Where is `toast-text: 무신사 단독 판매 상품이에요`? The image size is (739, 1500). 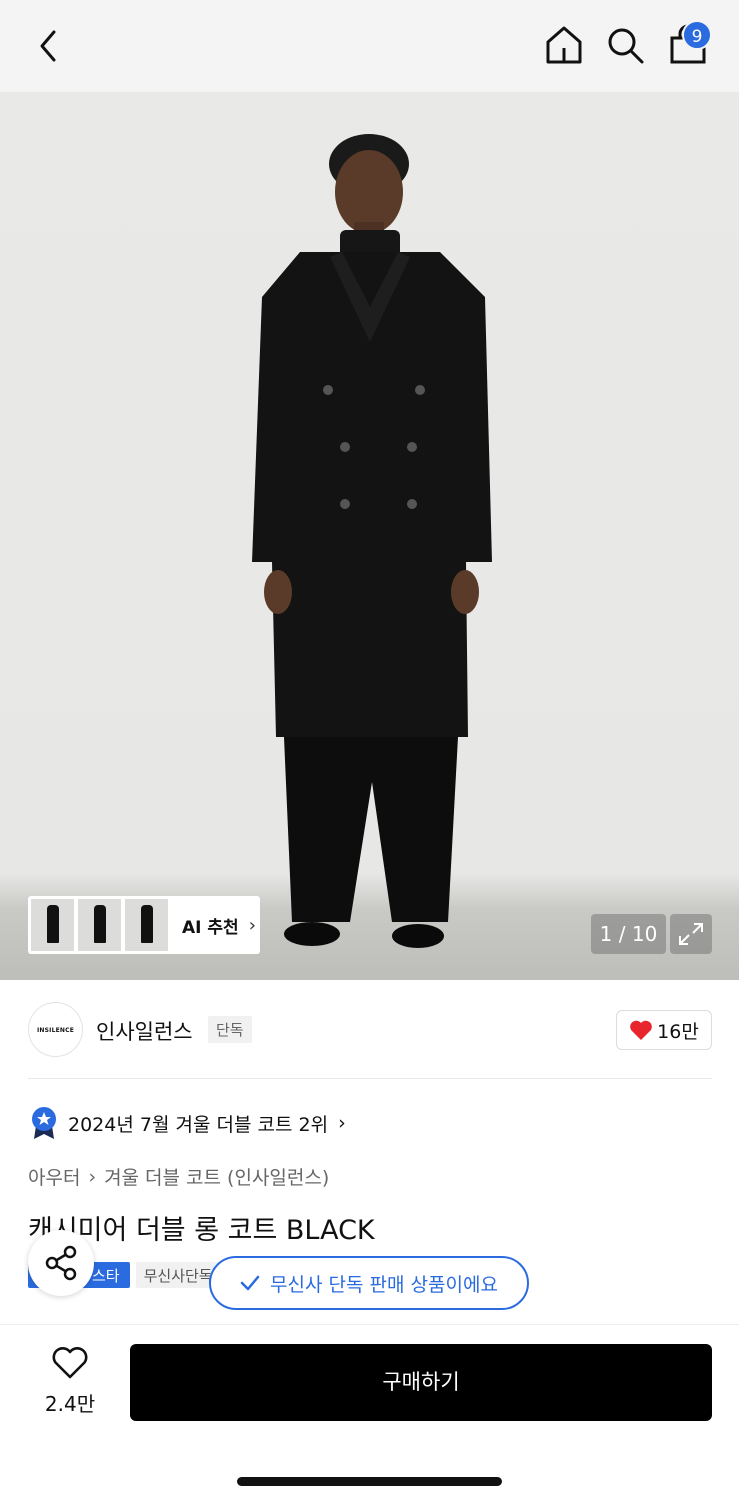
toast-text: 무신사 단독 판매 상품이에요 is located at coordinates (384, 1284).